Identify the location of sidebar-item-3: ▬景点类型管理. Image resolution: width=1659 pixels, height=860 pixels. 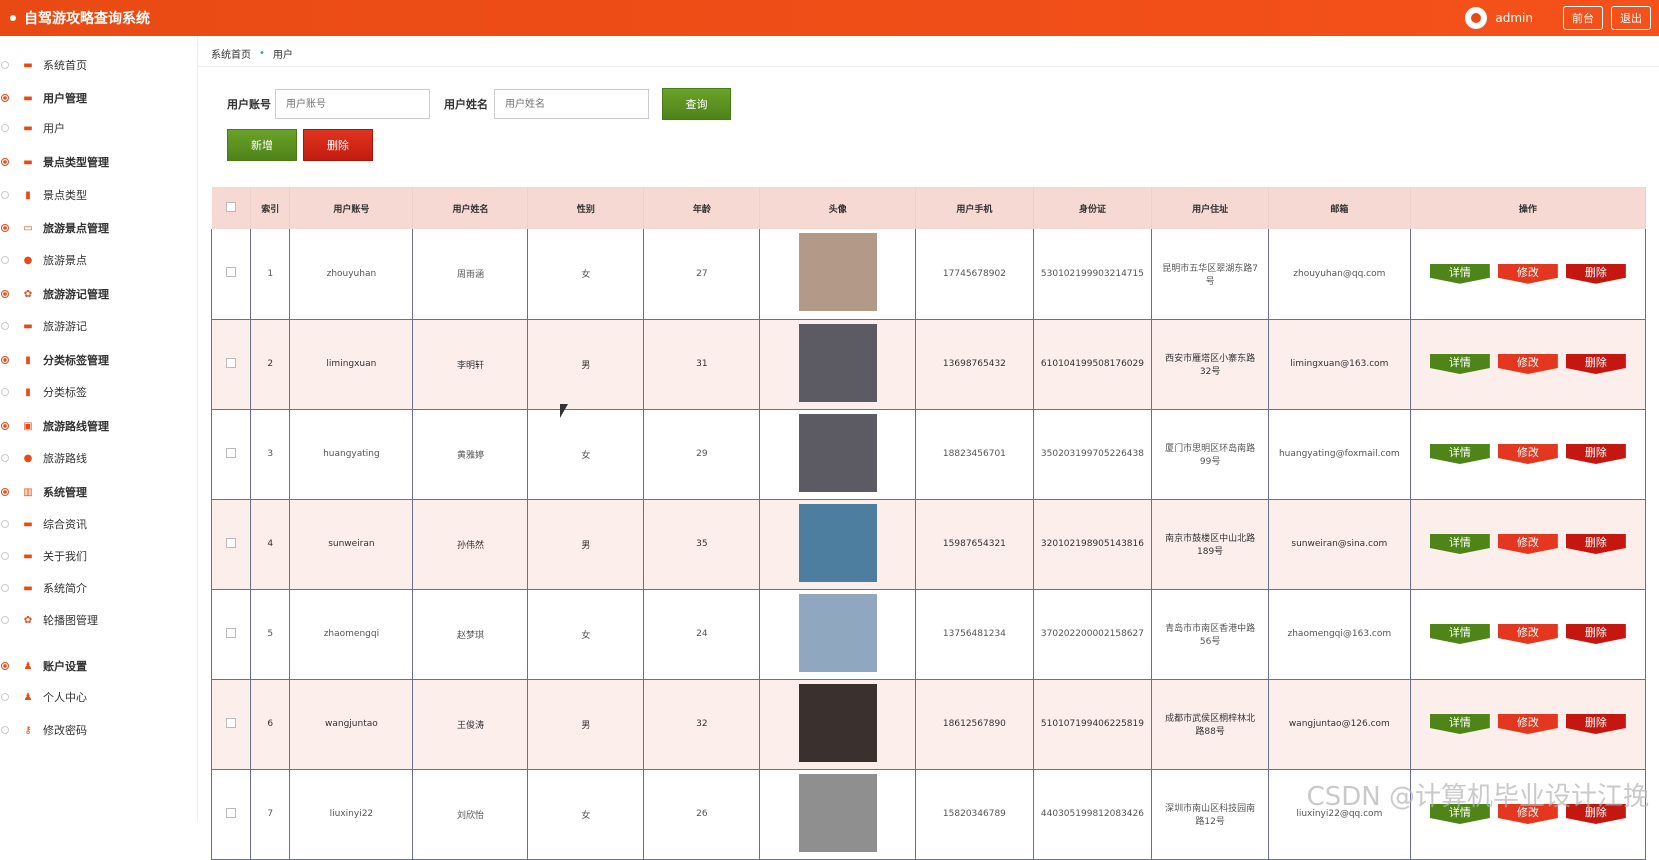
(54, 162).